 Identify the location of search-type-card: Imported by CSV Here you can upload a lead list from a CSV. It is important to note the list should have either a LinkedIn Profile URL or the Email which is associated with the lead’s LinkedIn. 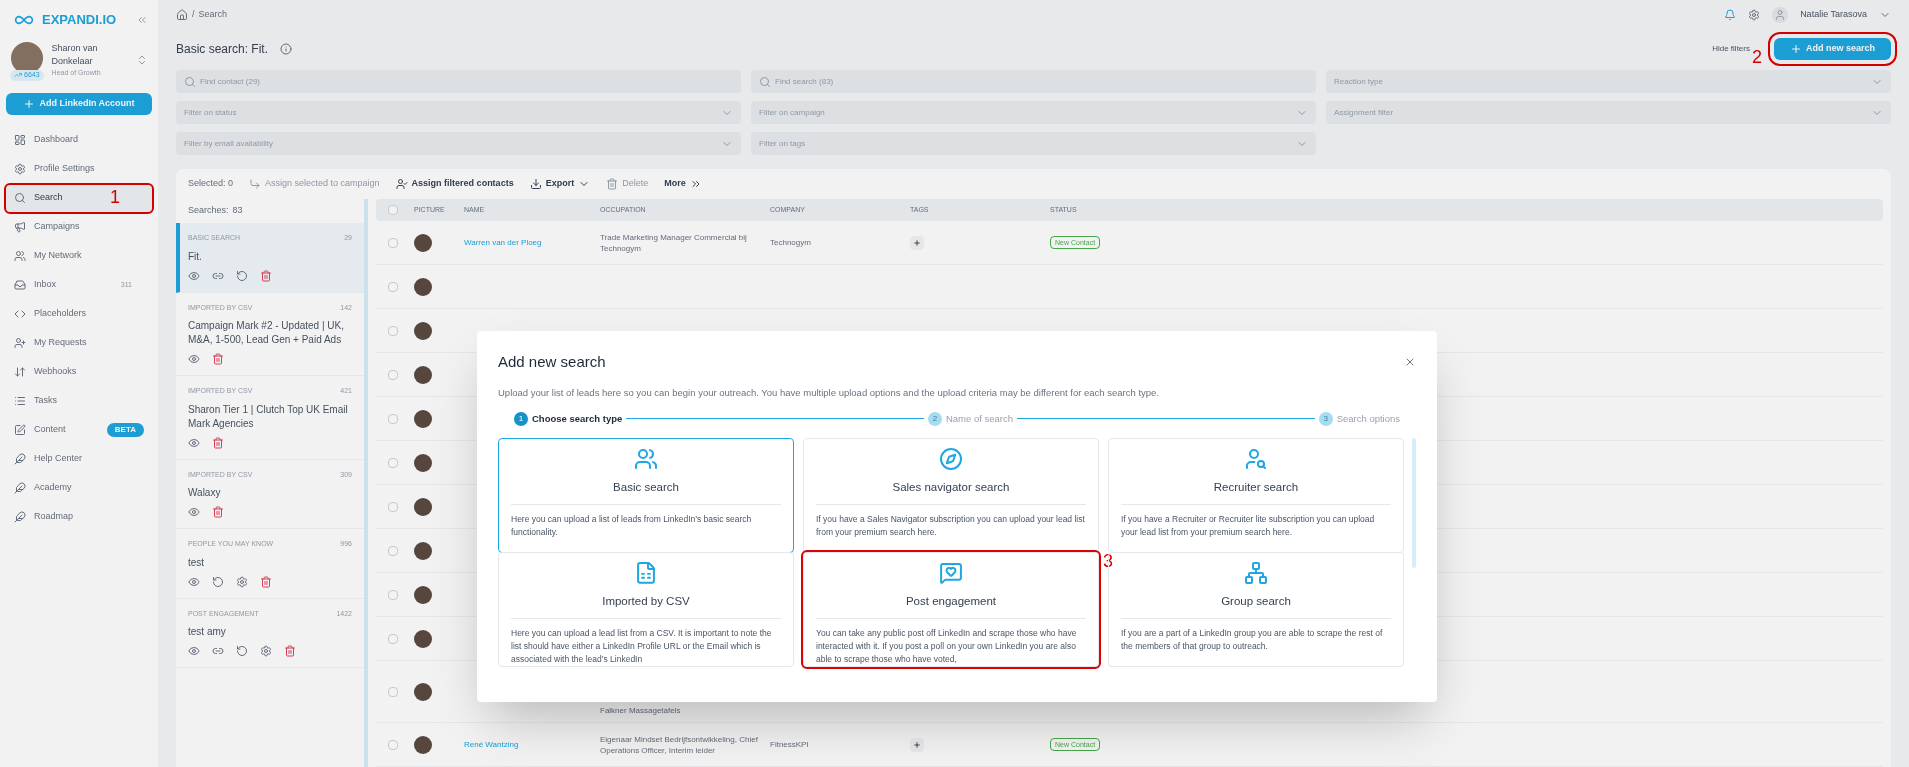
(646, 609).